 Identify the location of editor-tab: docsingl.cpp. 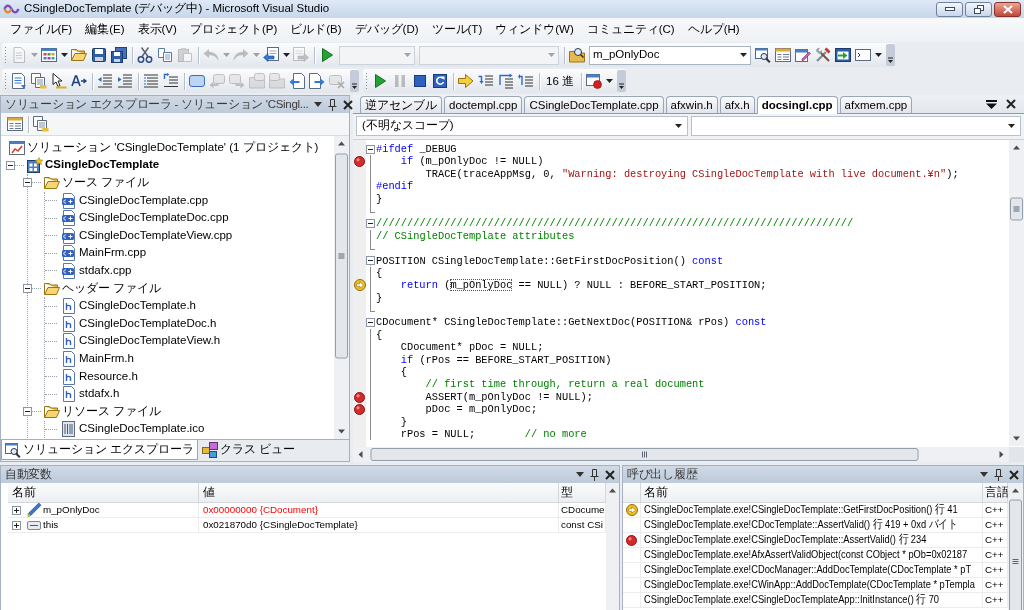
(797, 105).